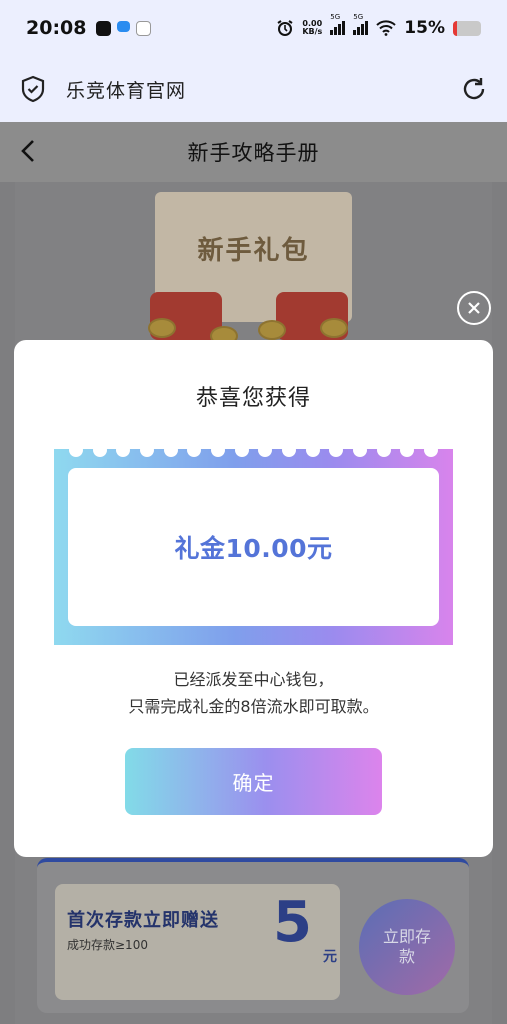 The width and height of the screenshot is (507, 1024). I want to click on promo-amount: 5, so click(292, 922).